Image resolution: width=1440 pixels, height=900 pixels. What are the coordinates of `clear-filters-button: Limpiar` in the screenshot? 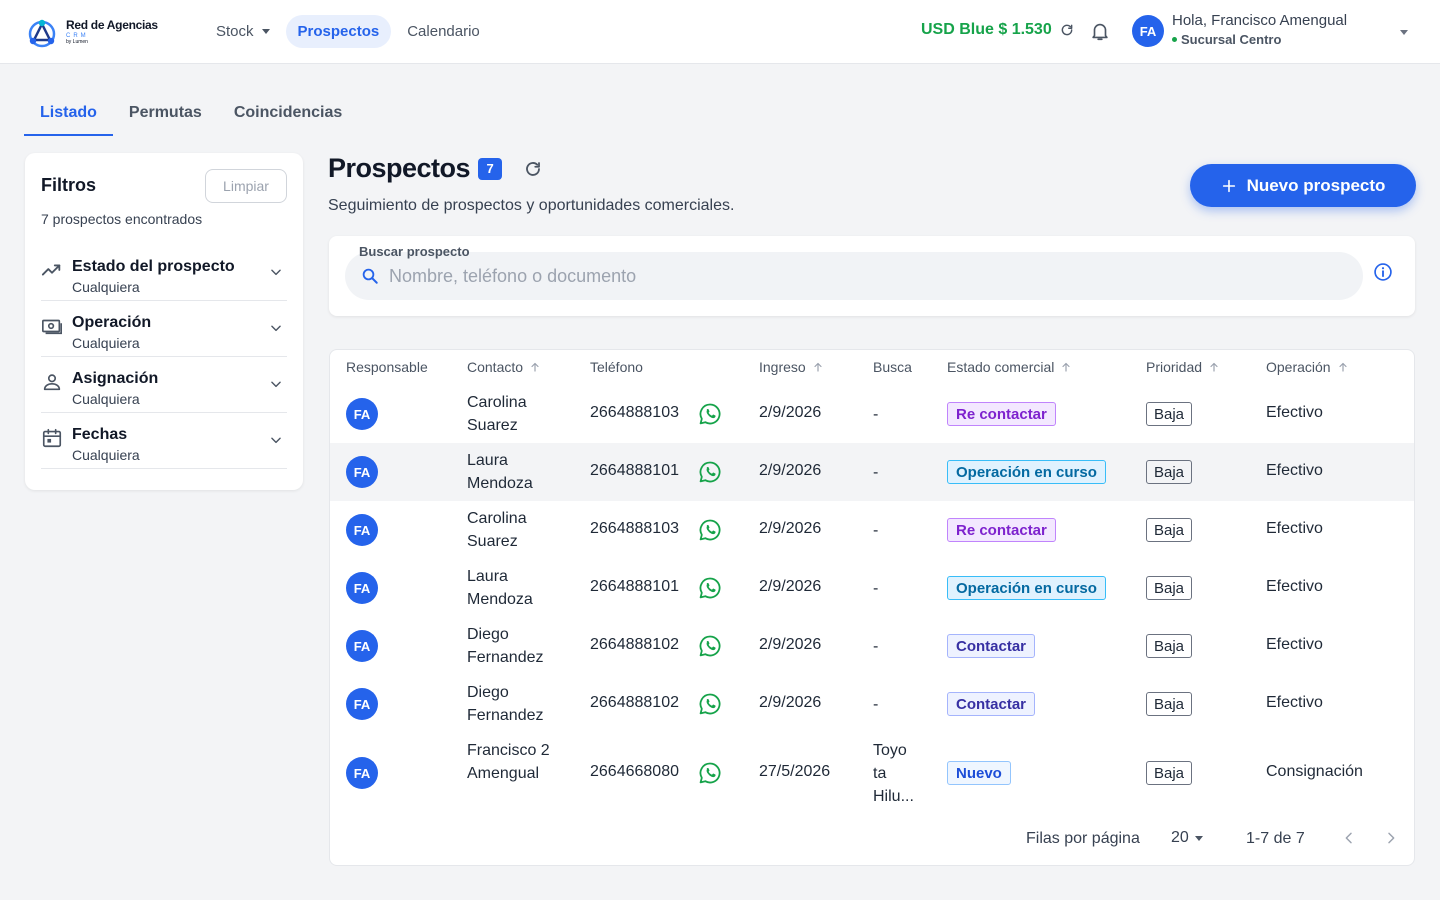 It's located at (246, 186).